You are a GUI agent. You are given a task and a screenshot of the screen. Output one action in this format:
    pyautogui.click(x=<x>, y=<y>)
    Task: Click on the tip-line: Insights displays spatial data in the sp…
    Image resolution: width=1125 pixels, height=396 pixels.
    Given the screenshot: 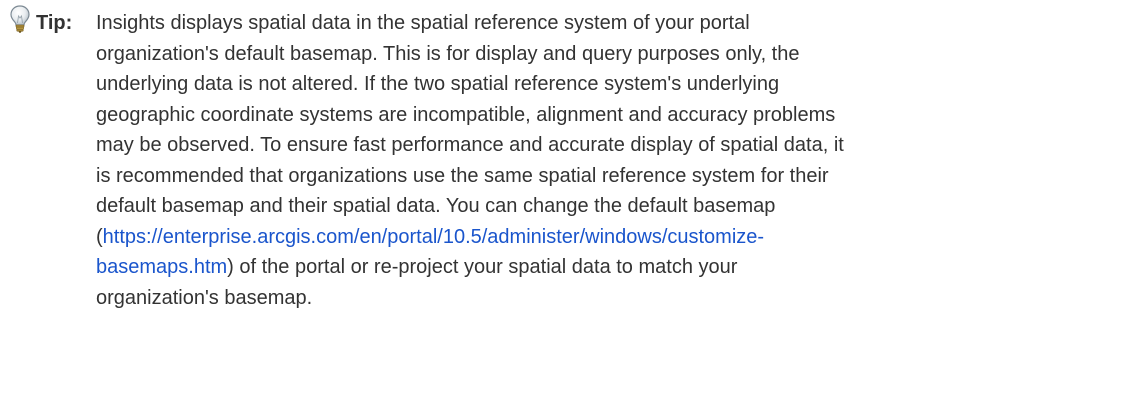 What is the action you would take?
    pyautogui.click(x=423, y=23)
    